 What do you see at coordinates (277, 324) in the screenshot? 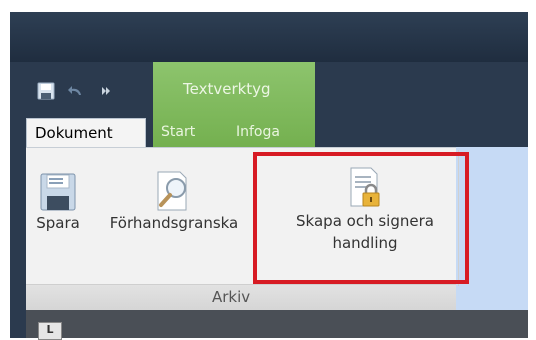
I see `status-area` at bounding box center [277, 324].